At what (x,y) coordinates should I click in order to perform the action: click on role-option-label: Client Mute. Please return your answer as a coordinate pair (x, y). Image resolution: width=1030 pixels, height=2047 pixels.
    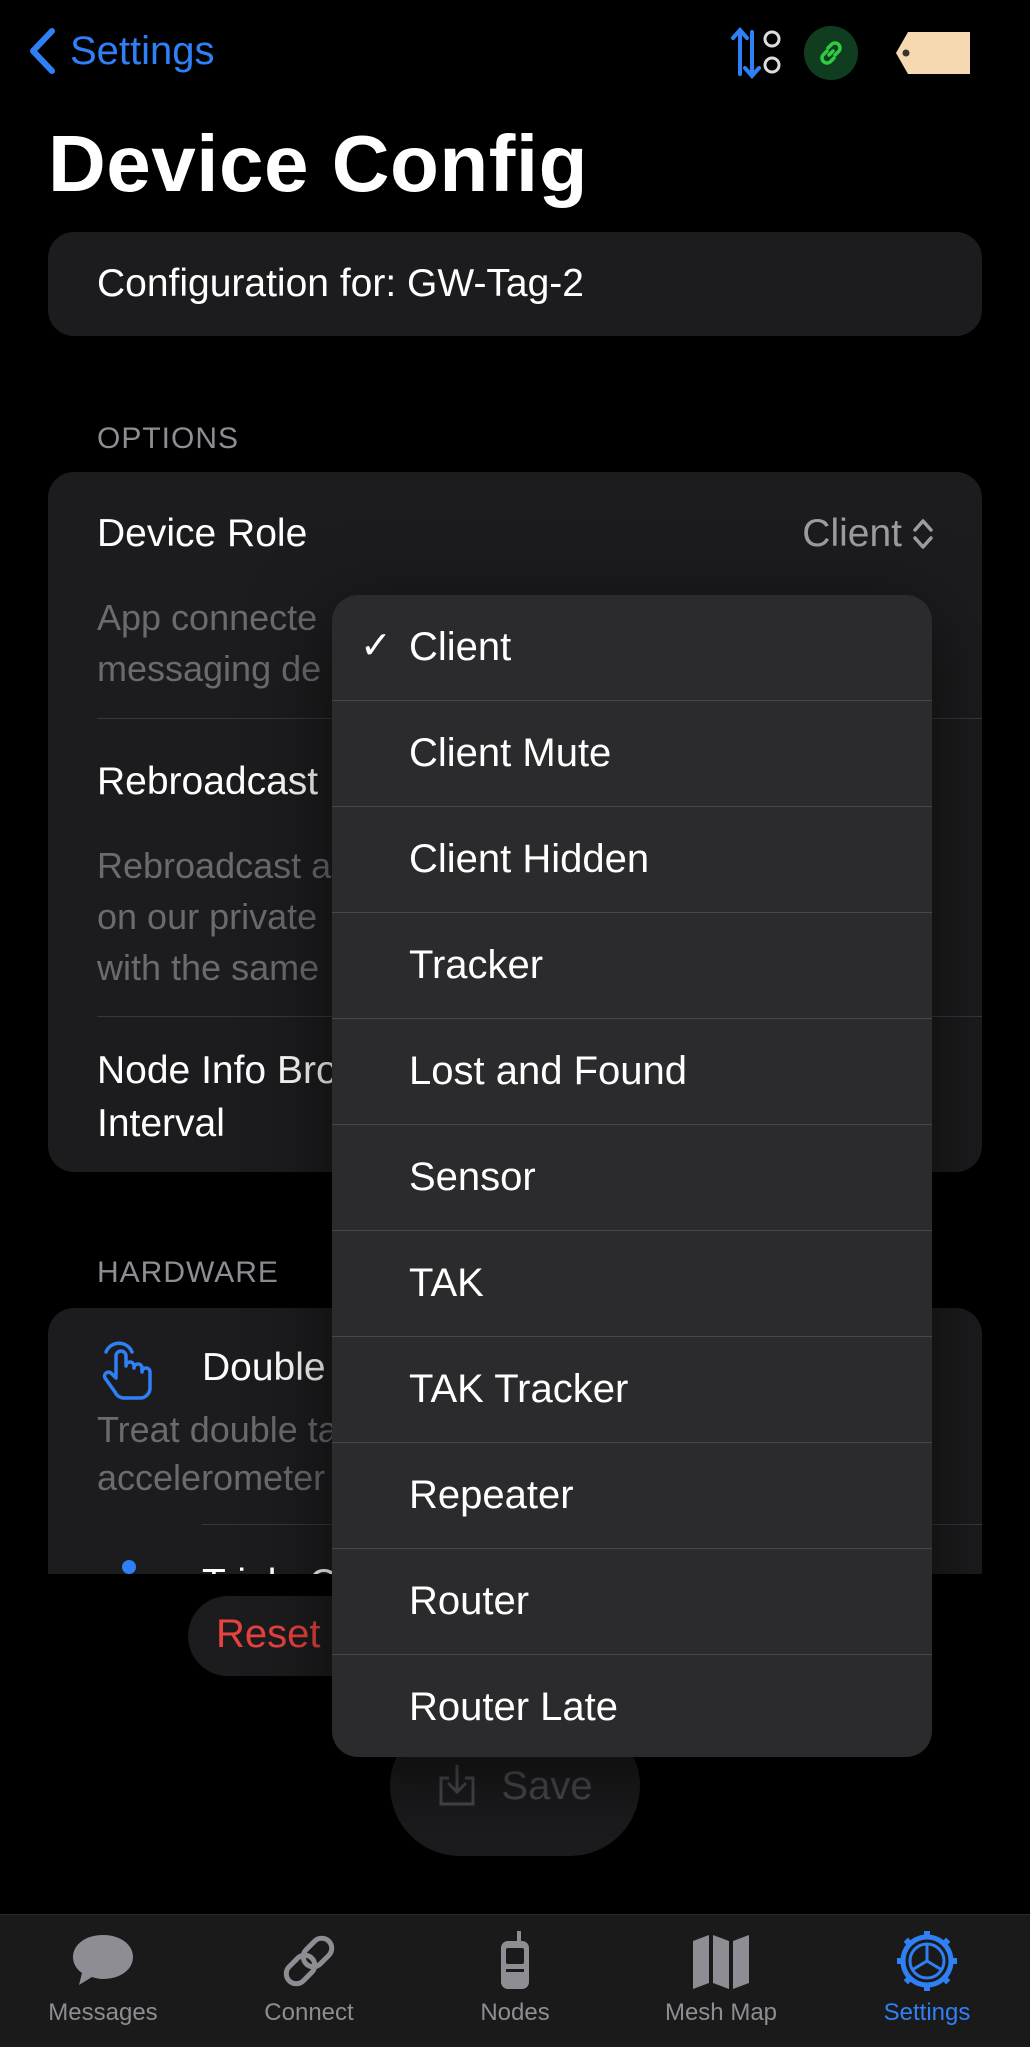
    Looking at the image, I should click on (510, 753).